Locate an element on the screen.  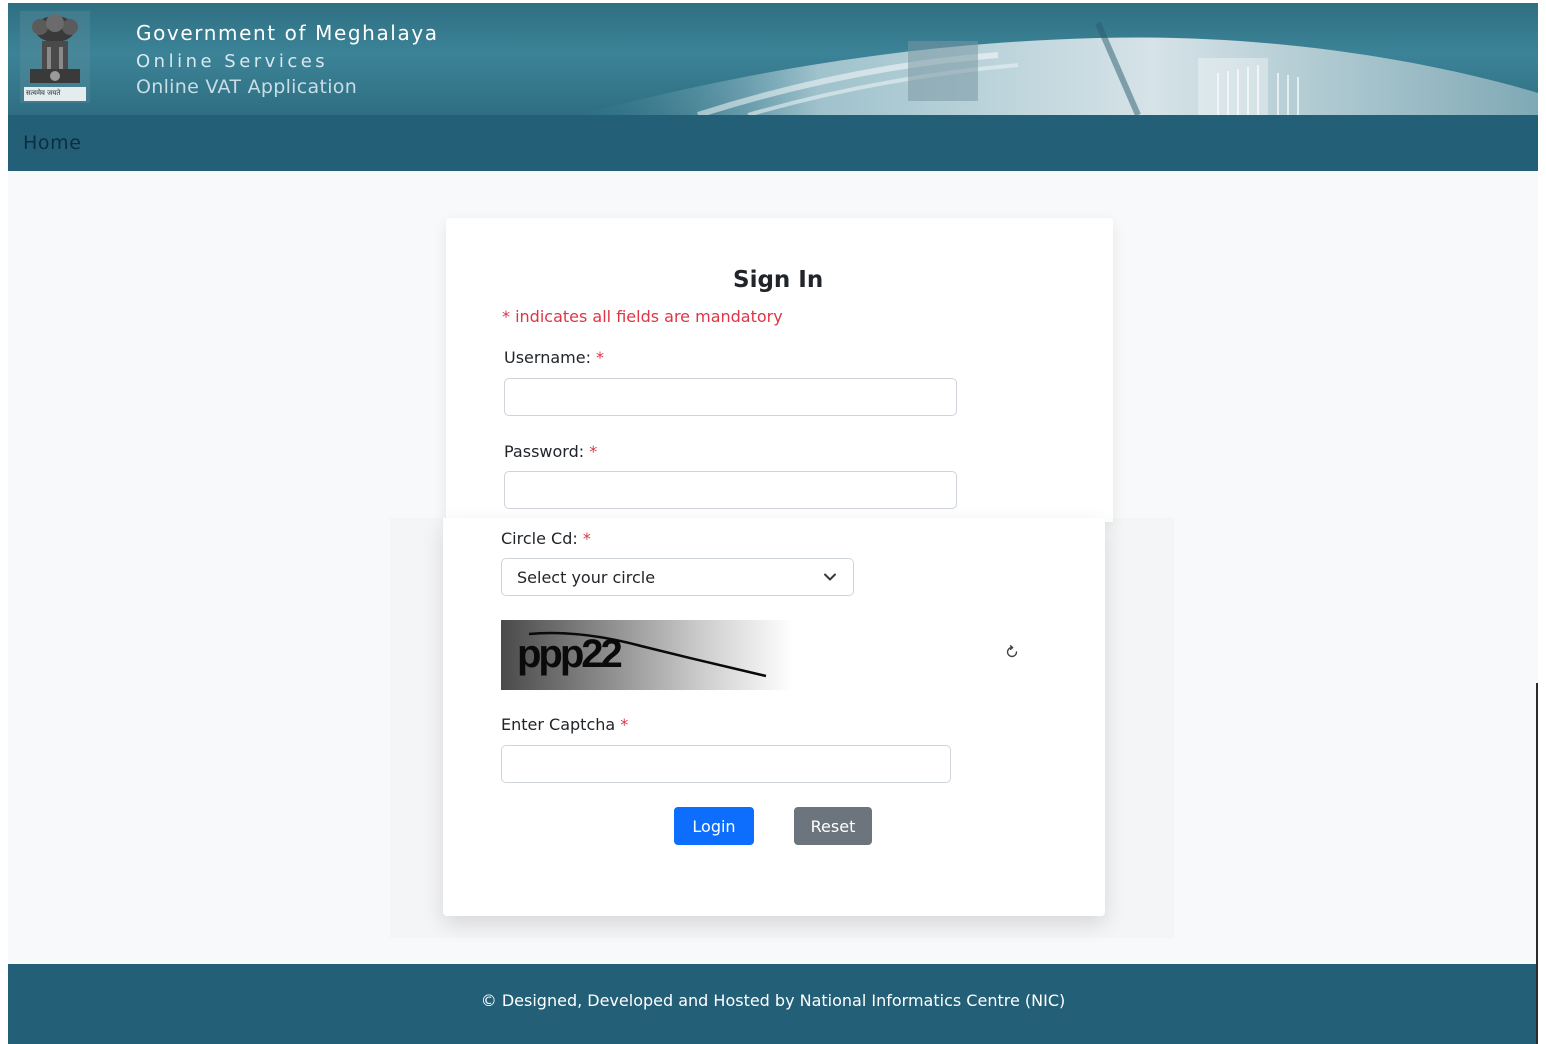
captcha-label-row: Enter Captcha * is located at coordinates (564, 724).